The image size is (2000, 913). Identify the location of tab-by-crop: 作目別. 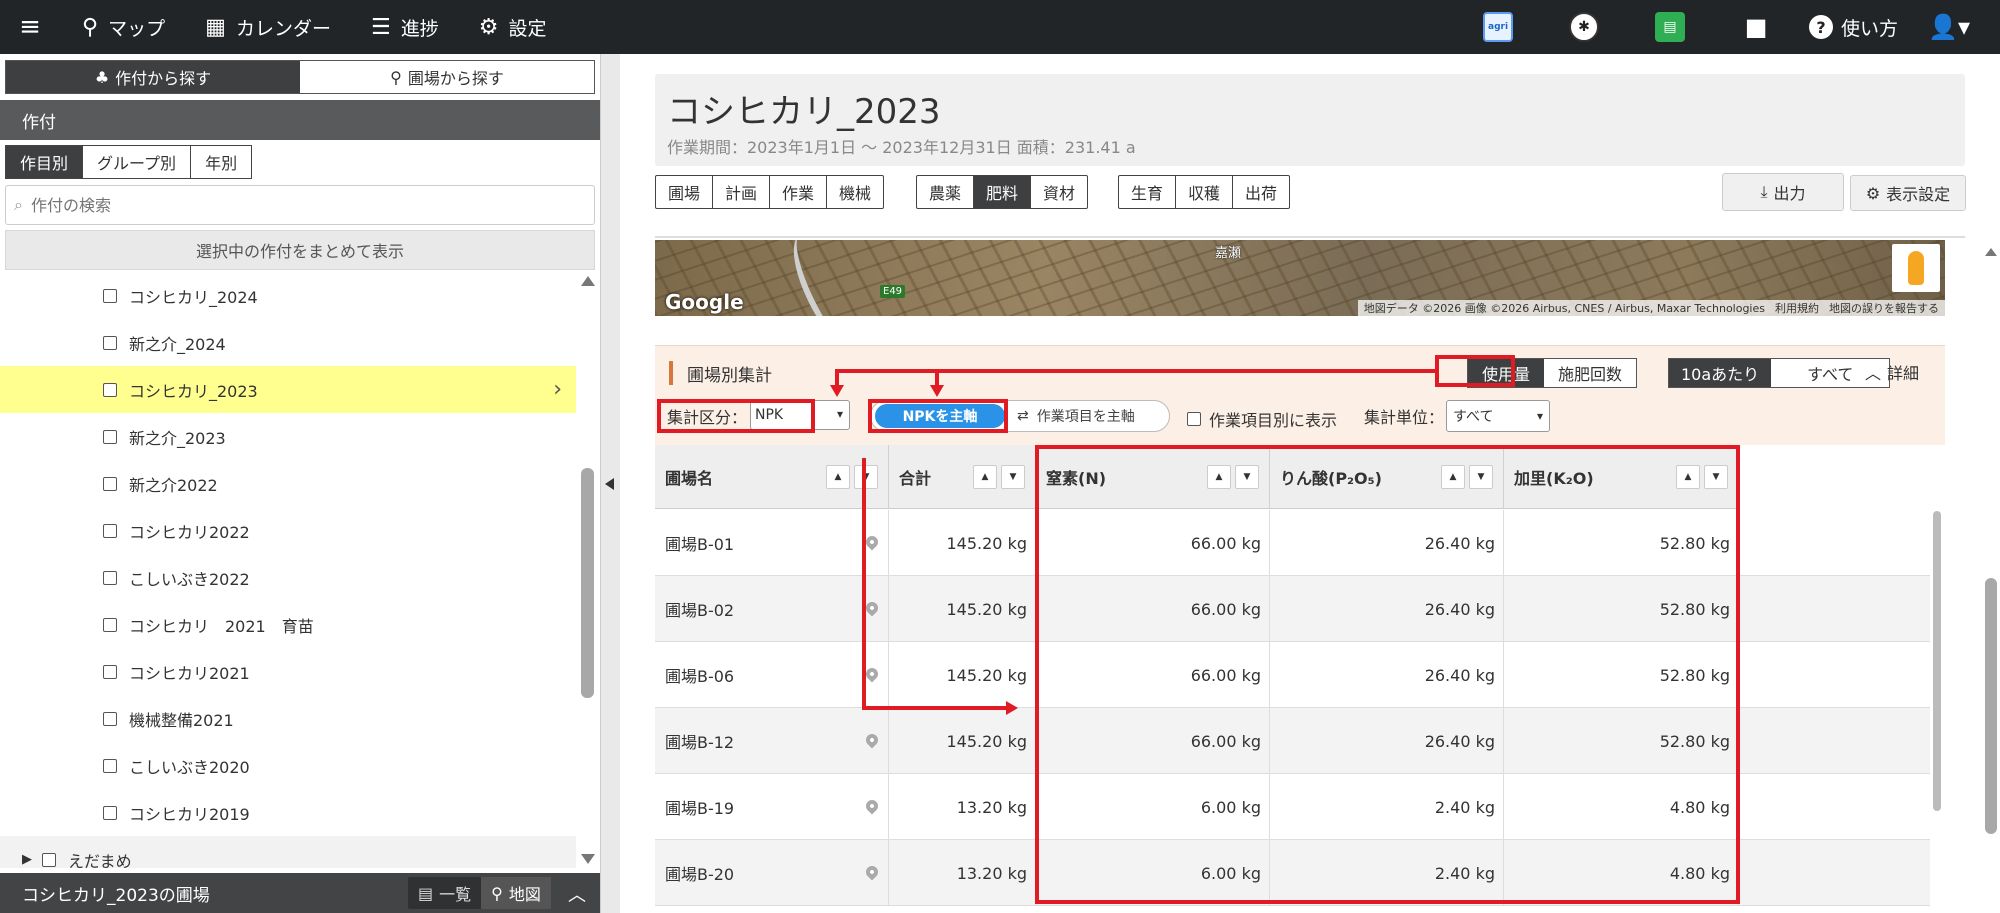
(44, 162).